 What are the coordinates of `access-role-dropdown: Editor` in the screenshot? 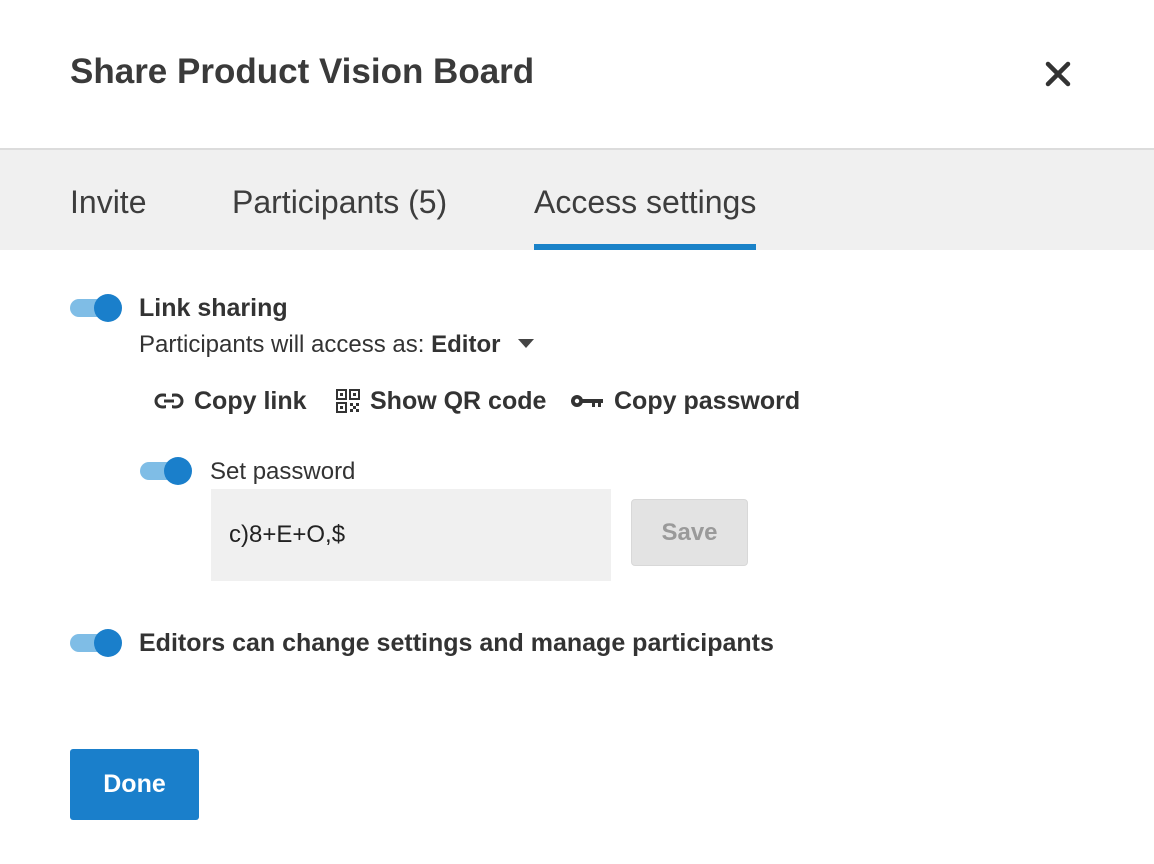 It's located at (465, 344).